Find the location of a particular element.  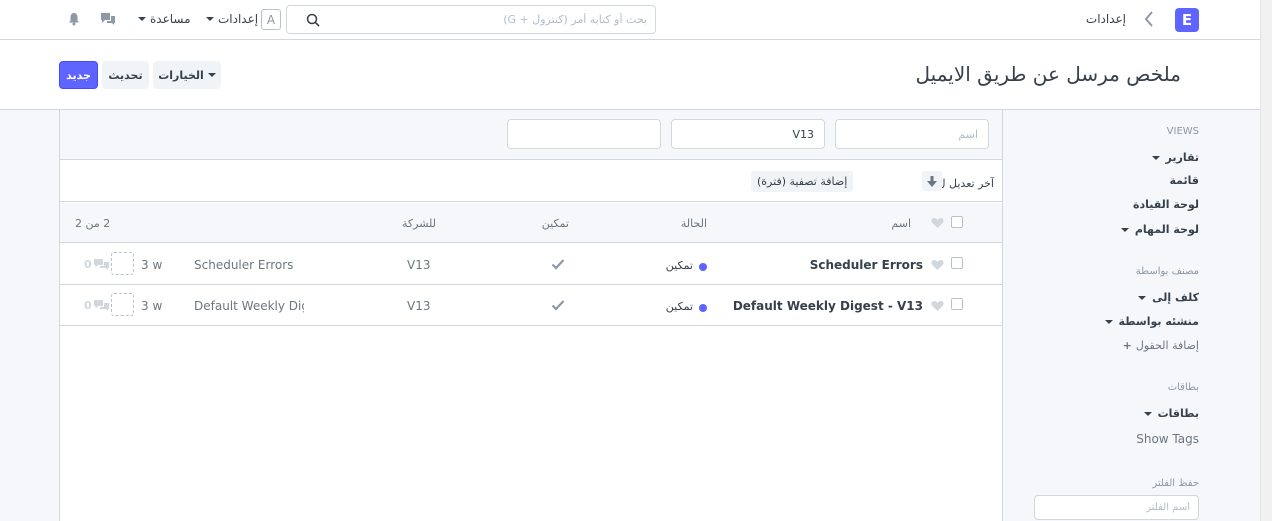

help-caret-icon is located at coordinates (142, 19).